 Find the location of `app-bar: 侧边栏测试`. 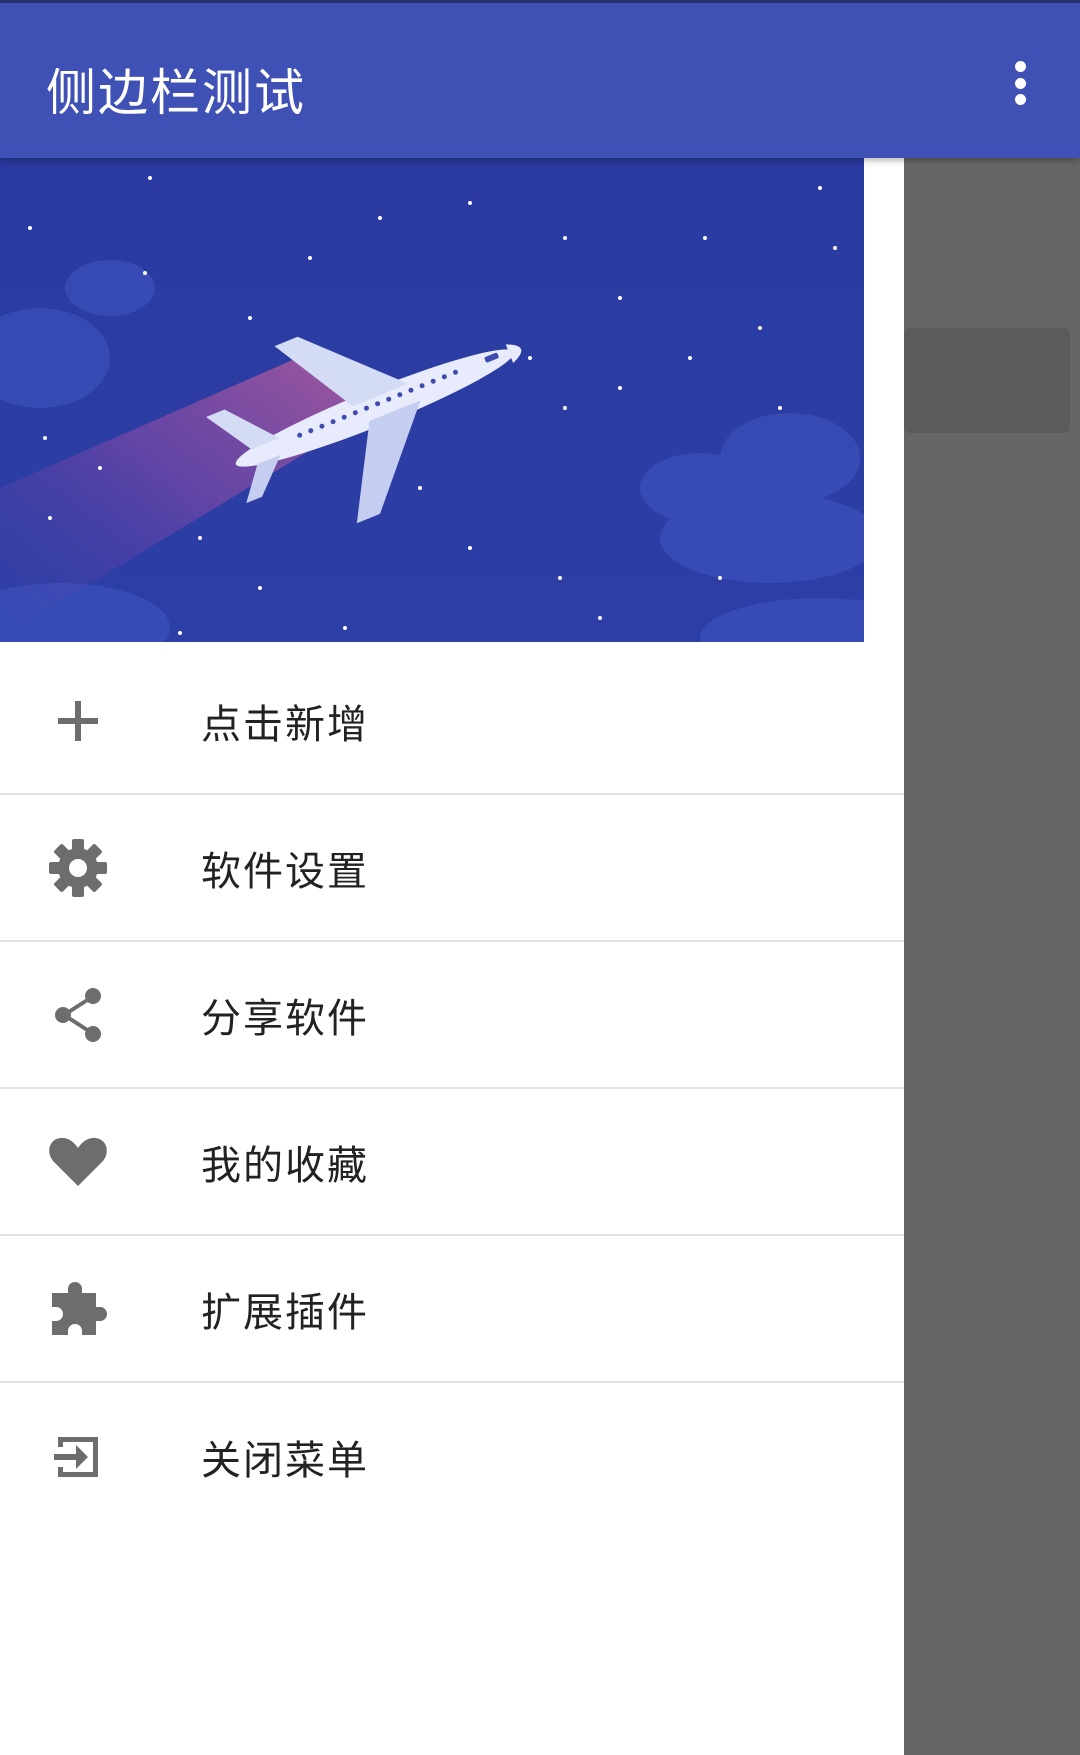

app-bar: 侧边栏测试 is located at coordinates (540, 79).